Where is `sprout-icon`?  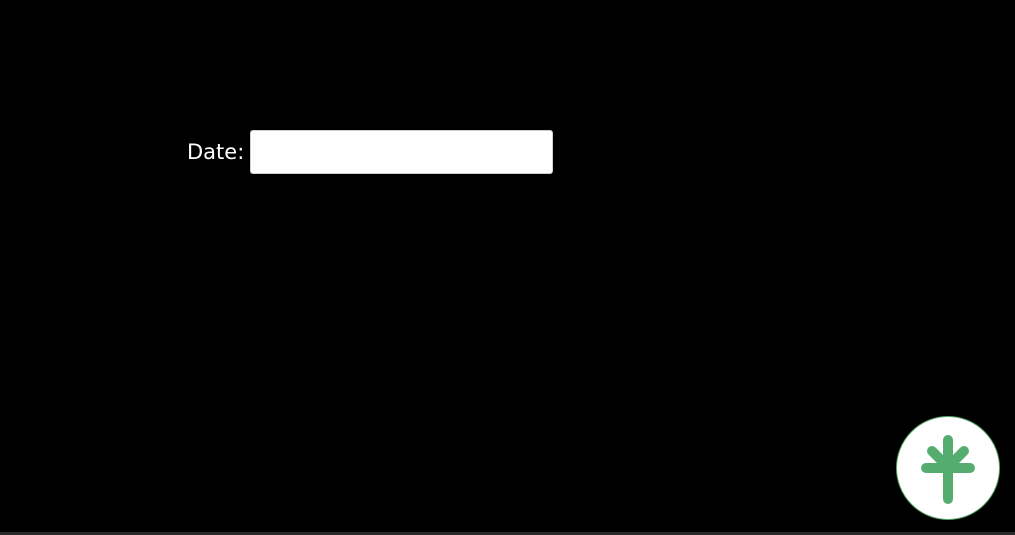
sprout-icon is located at coordinates (948, 469).